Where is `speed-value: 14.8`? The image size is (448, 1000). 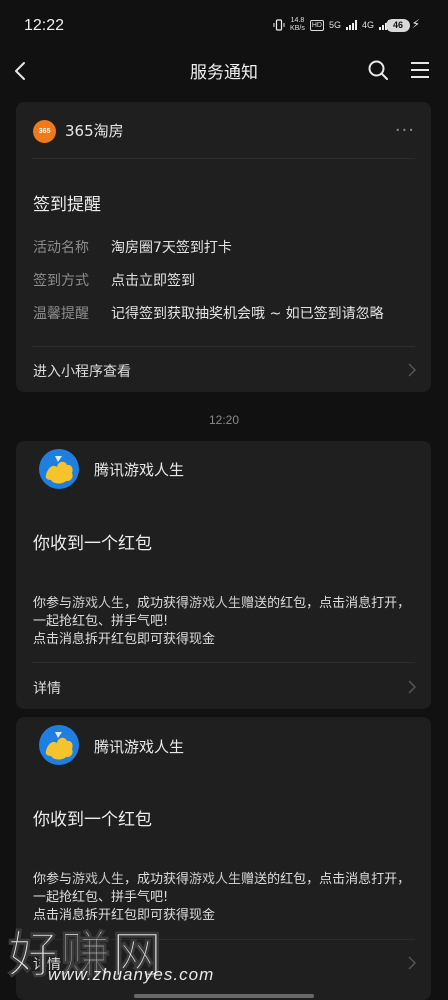
speed-value: 14.8 is located at coordinates (297, 20).